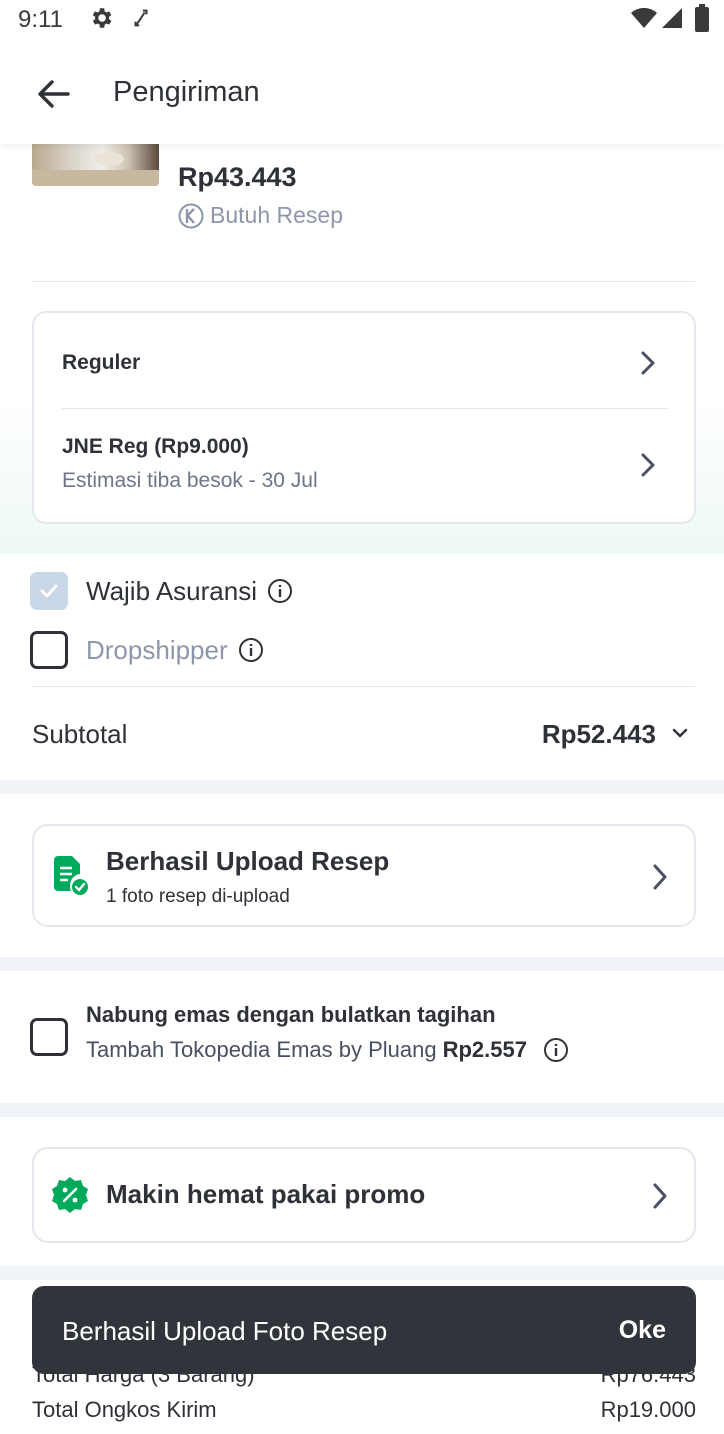 The image size is (724, 1434). What do you see at coordinates (171, 590) in the screenshot?
I see `insurance-label: Wajib Asuransi` at bounding box center [171, 590].